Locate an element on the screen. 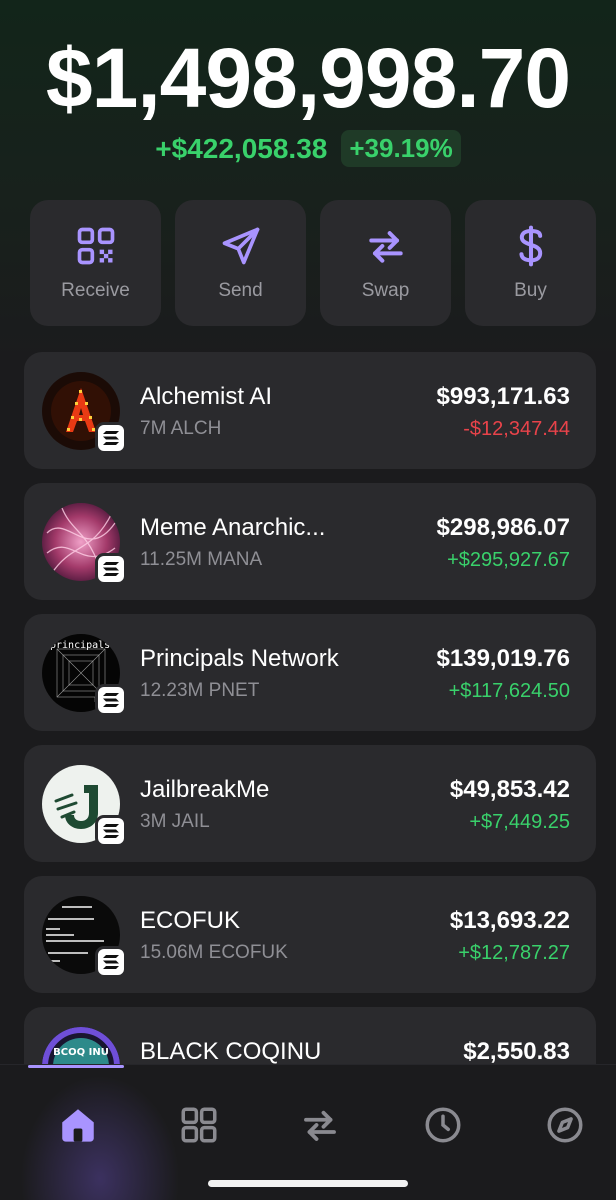  portfolio-header: $1,498,998.70 +$422,058.38 +39.19% is located at coordinates (308, 98).